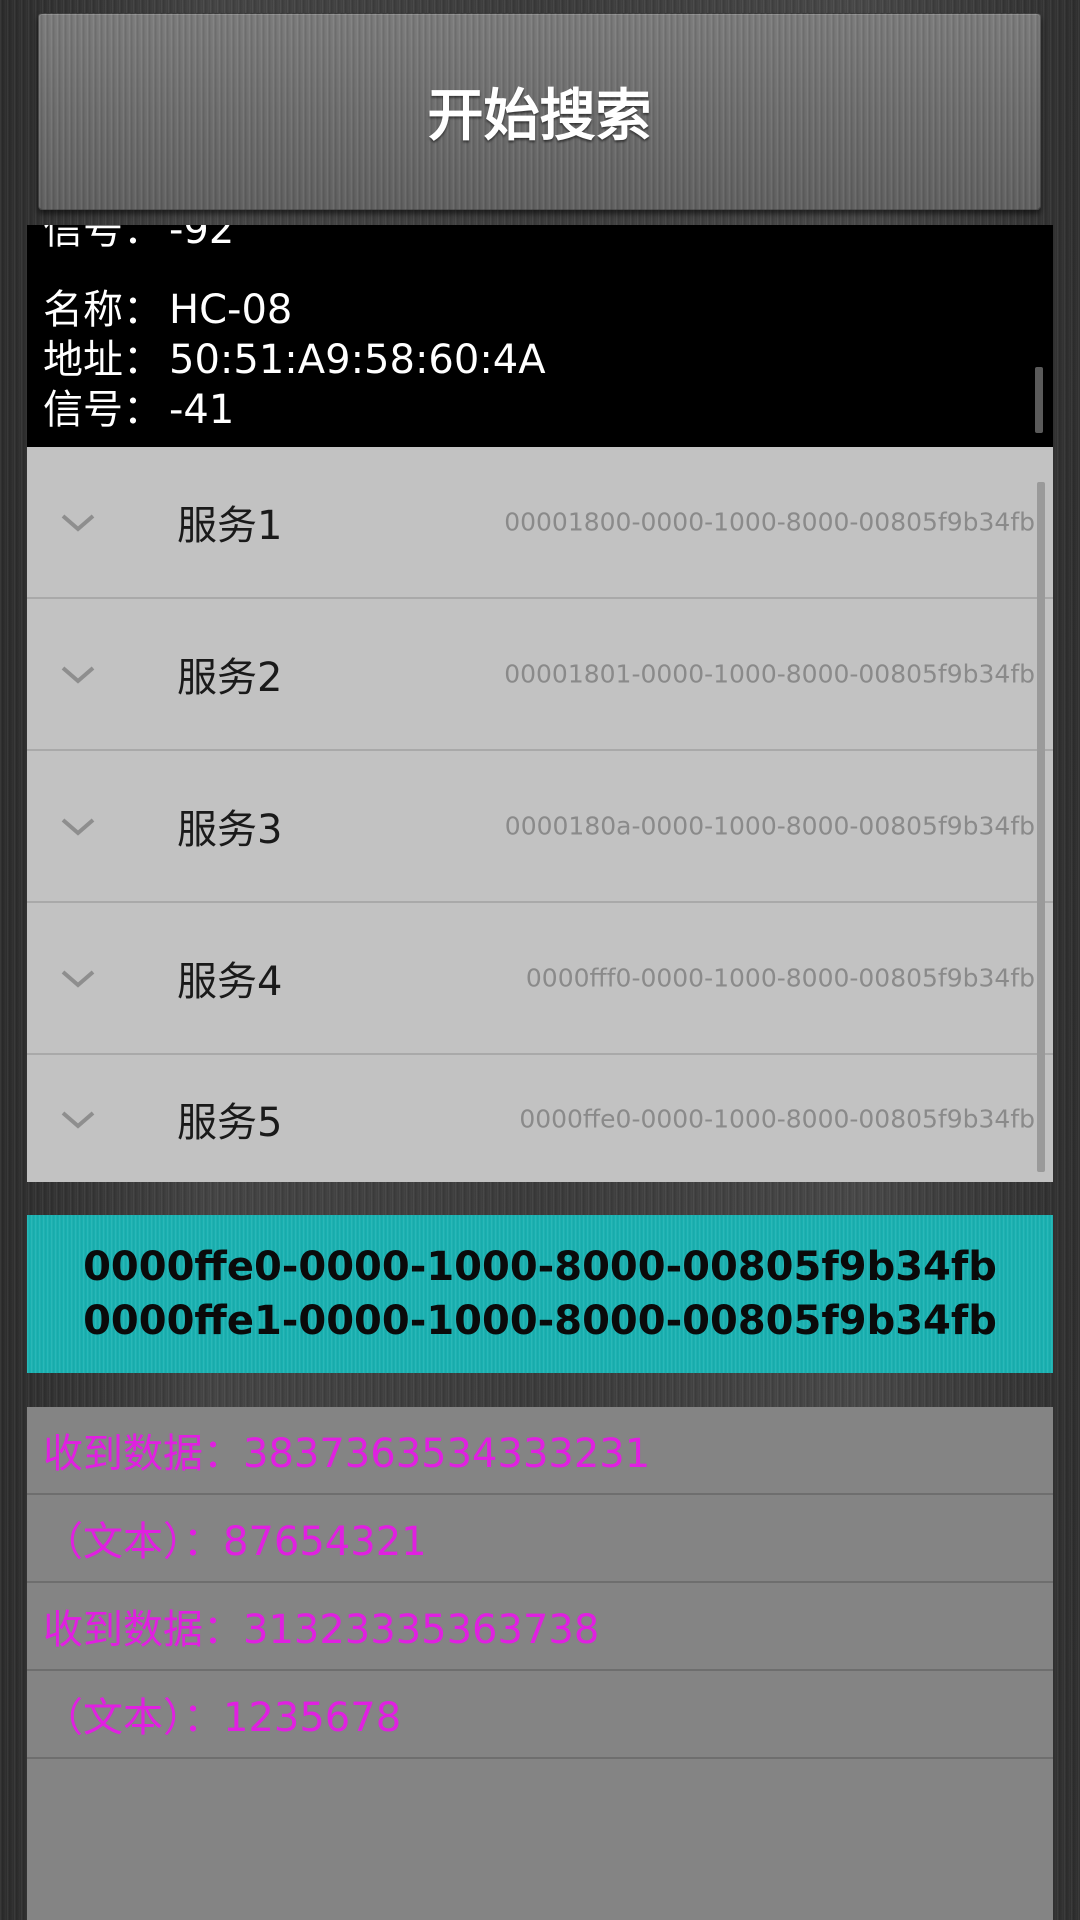  Describe the element at coordinates (777, 1118) in the screenshot. I see `service-uuid: 0000ffe0-0000-1000-8000-00805f9b34fb` at that location.